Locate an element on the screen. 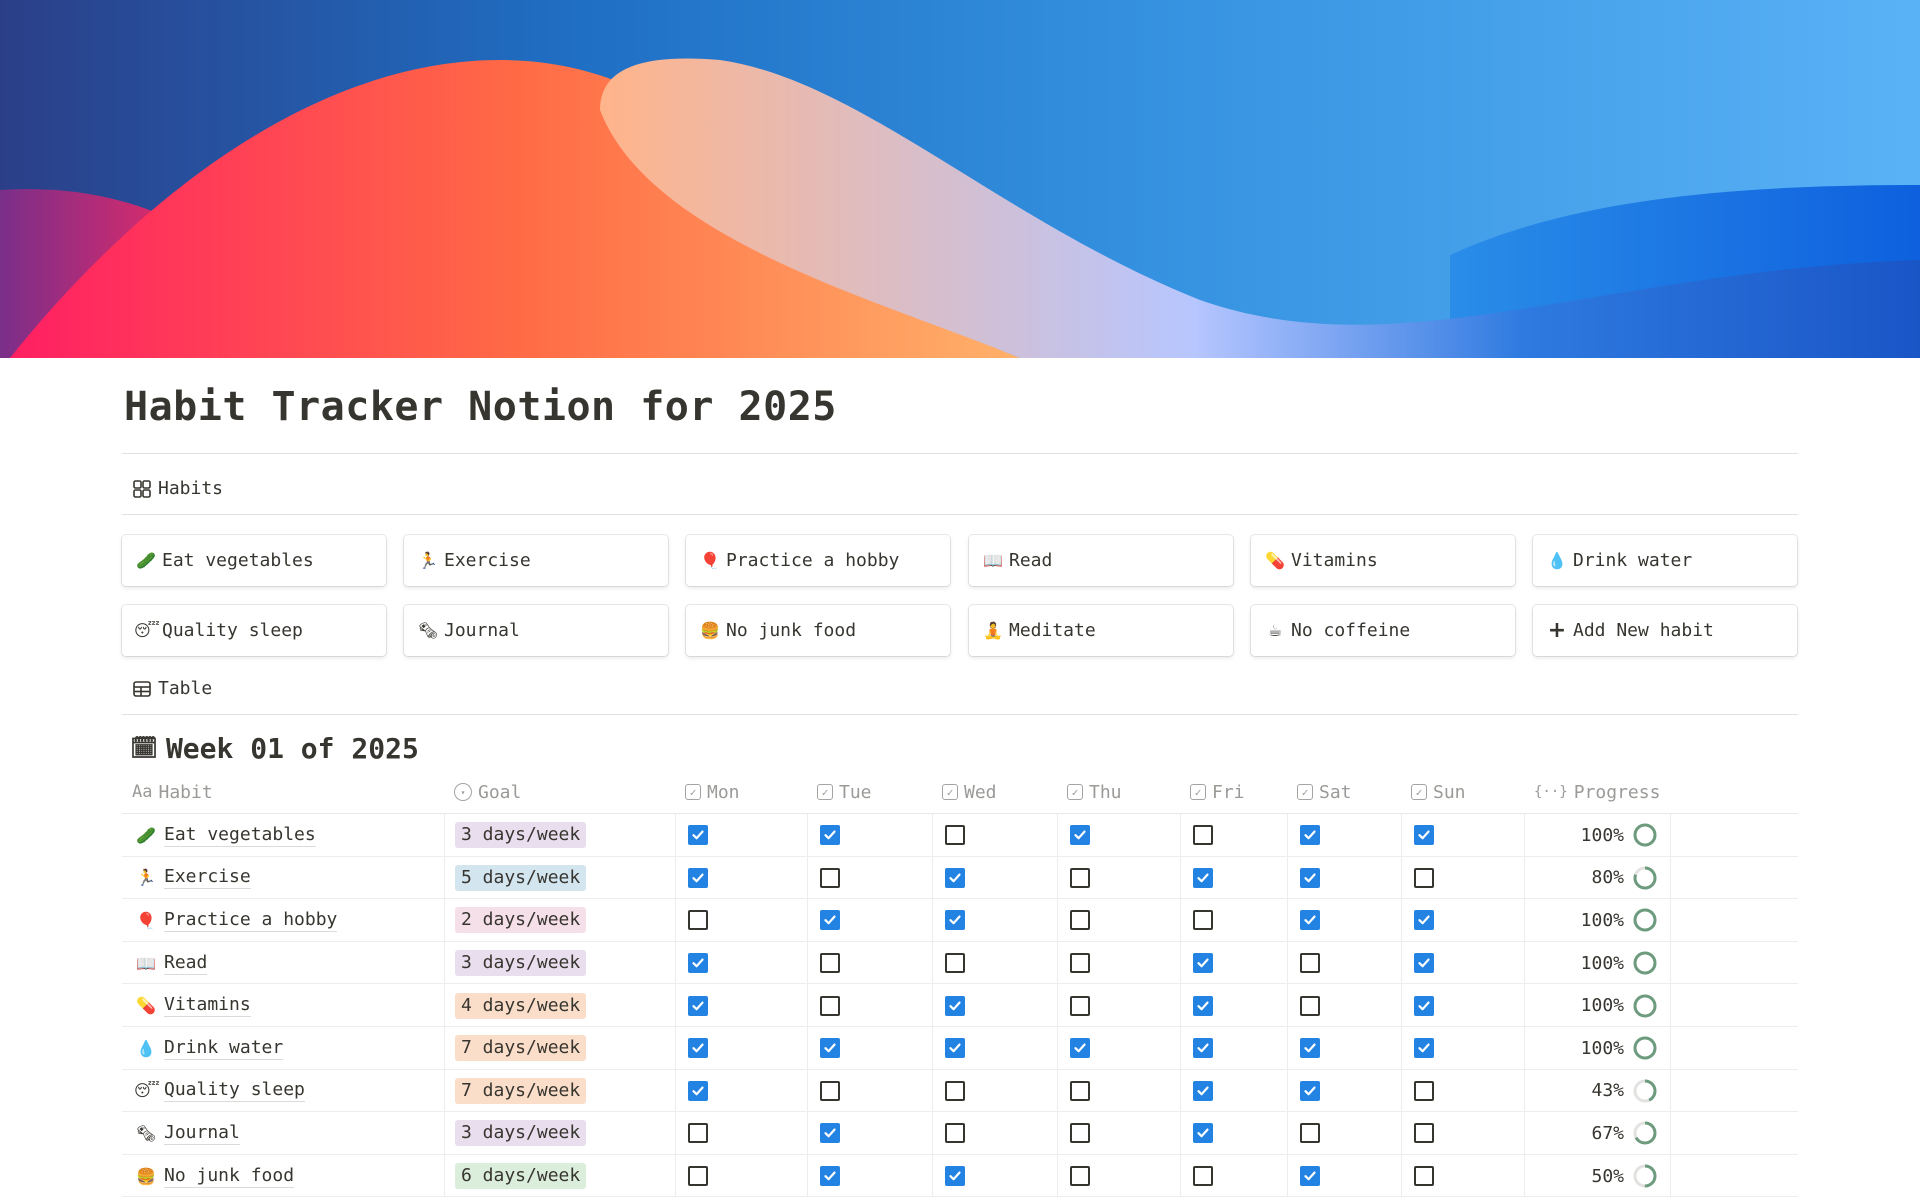 This screenshot has height=1199, width=1920. habit-card: 💊 Vitamins is located at coordinates (1383, 560).